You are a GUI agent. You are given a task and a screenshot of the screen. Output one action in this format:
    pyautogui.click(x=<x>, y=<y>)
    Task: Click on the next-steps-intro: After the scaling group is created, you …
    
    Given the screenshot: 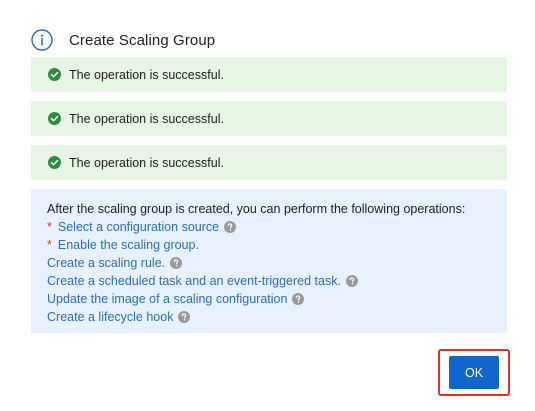 What is the action you would take?
    pyautogui.click(x=256, y=209)
    